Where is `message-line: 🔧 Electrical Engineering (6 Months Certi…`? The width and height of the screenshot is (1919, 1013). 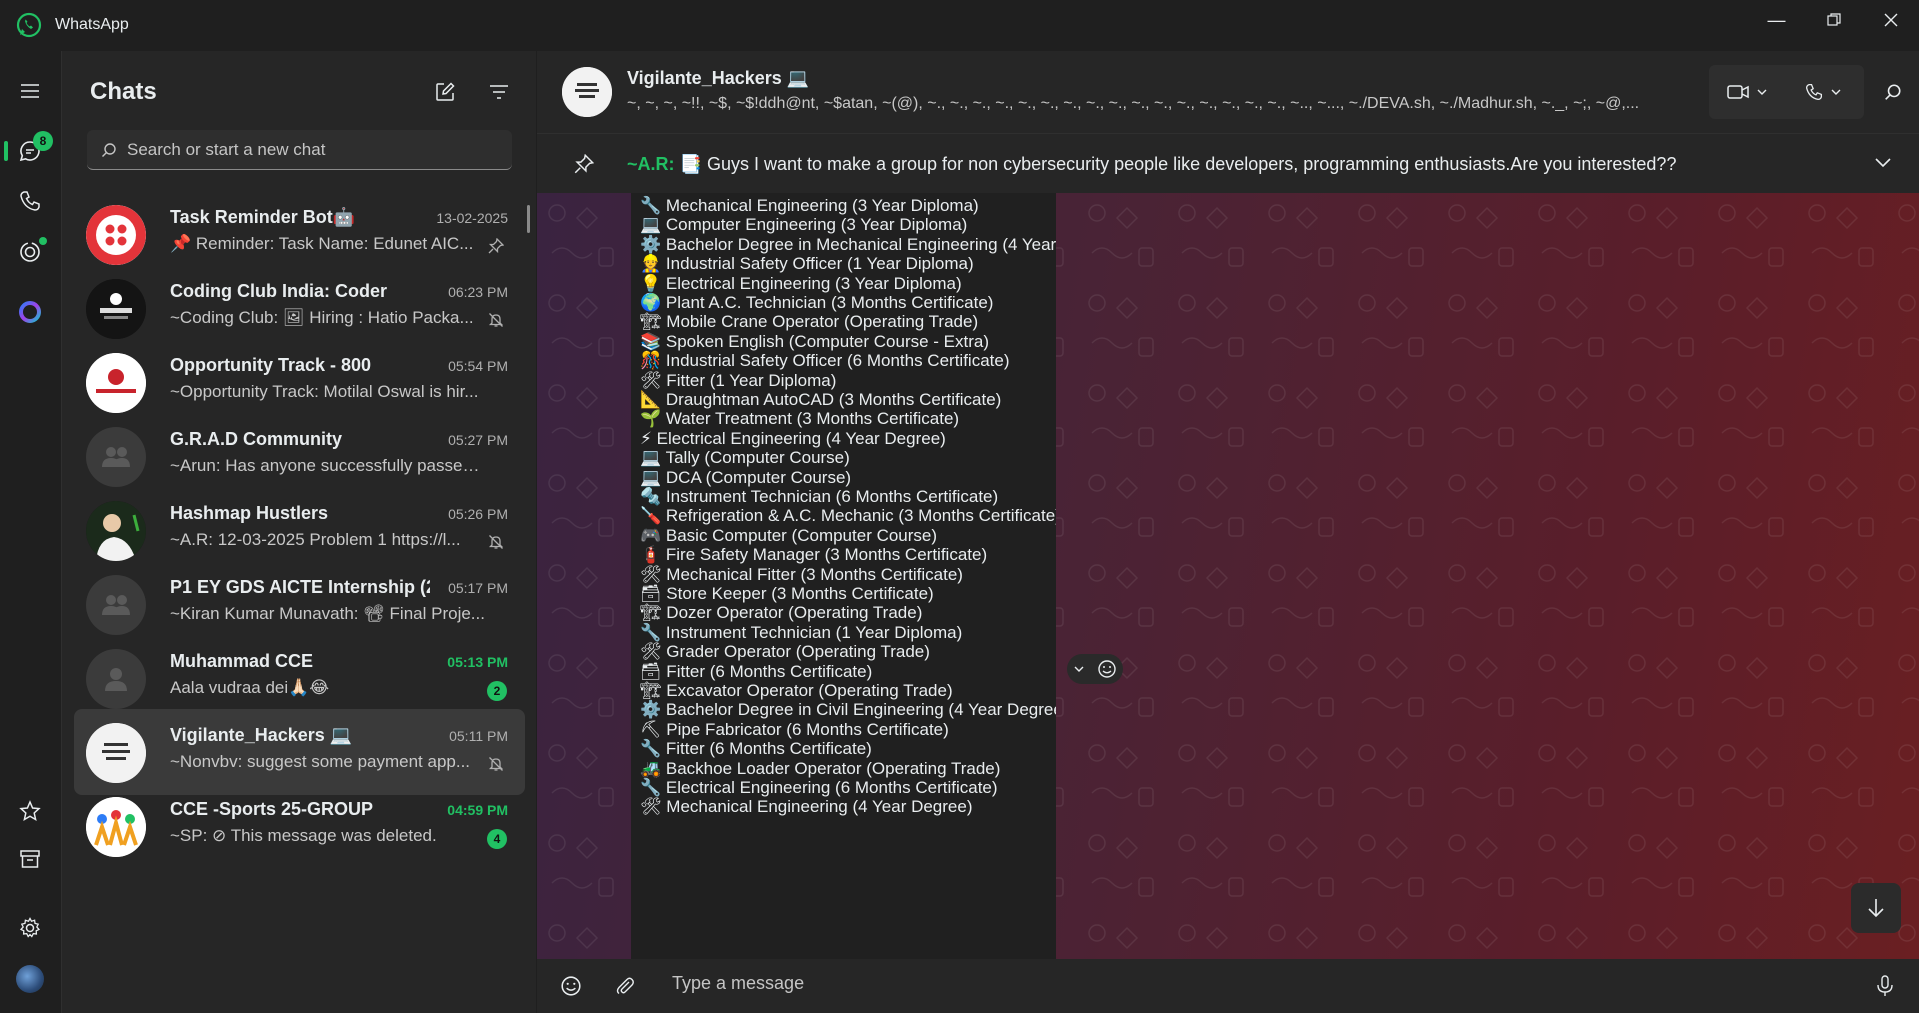 message-line: 🔧 Electrical Engineering (6 Months Certi… is located at coordinates (819, 787).